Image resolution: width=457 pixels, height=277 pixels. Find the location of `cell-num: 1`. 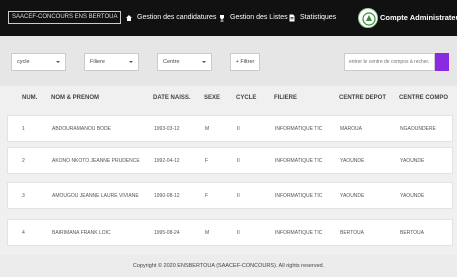

cell-num: 1 is located at coordinates (23, 129).